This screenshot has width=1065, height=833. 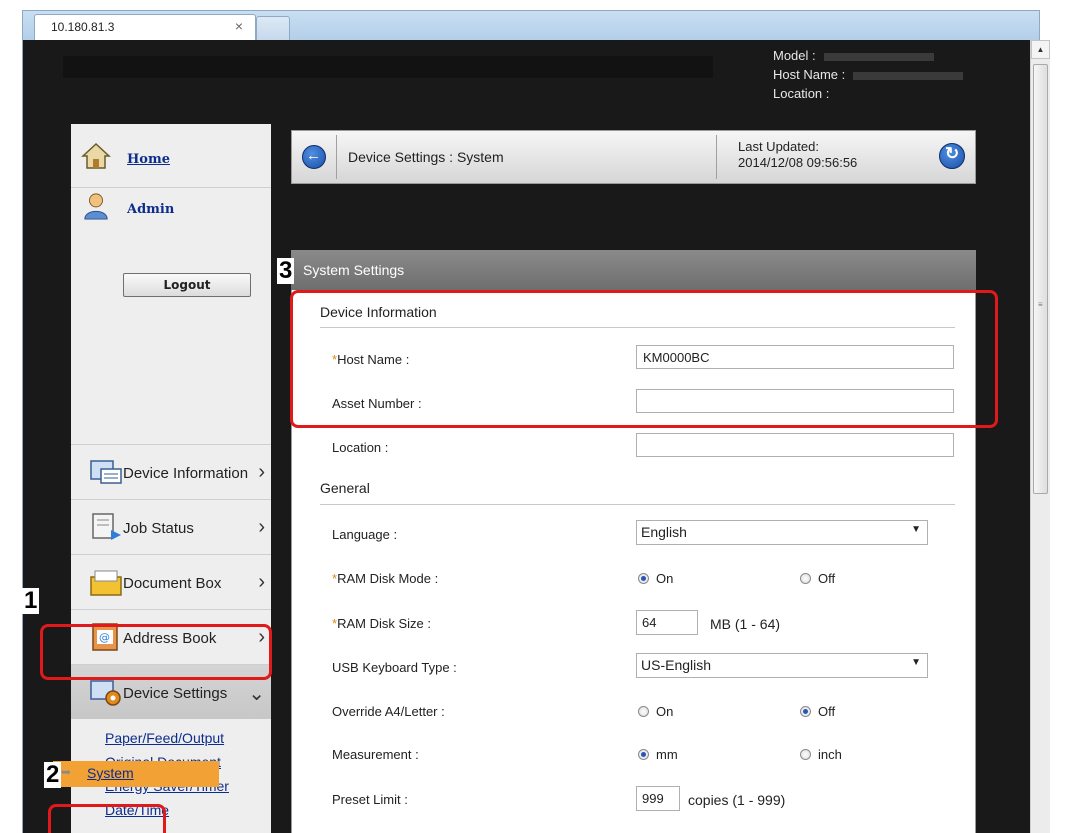 I want to click on tab-close-icon: ×, so click(x=239, y=26).